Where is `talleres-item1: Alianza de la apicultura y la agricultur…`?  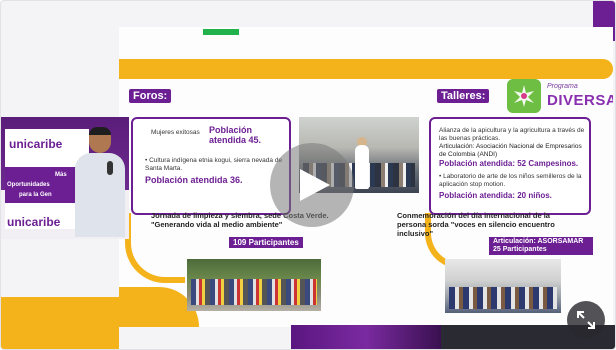 talleres-item1: Alianza de la apicultura y la agricultur… is located at coordinates (512, 134).